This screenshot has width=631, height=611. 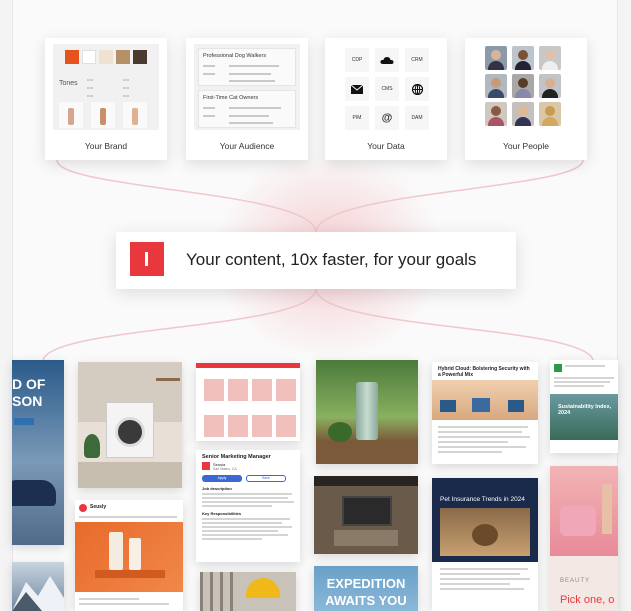 What do you see at coordinates (130, 430) in the screenshot?
I see `washing-machine-image` at bounding box center [130, 430].